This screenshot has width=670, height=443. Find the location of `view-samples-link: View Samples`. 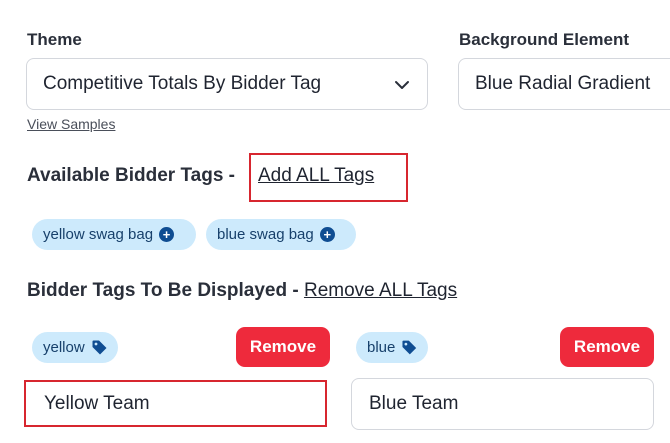

view-samples-link: View Samples is located at coordinates (71, 124).